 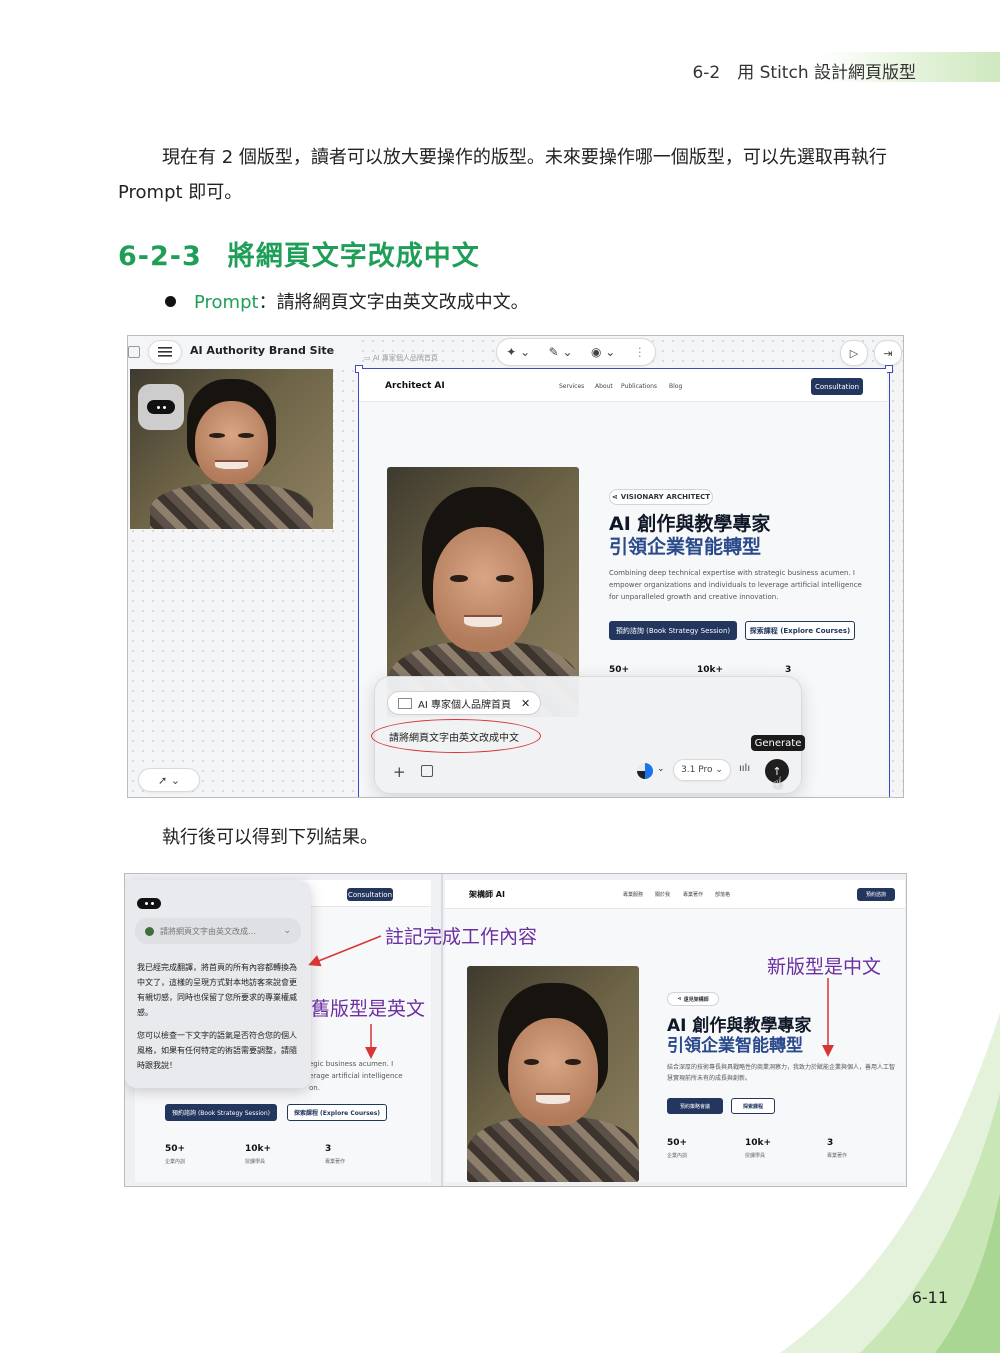 What do you see at coordinates (788, 670) in the screenshot?
I see `stat-value: 3` at bounding box center [788, 670].